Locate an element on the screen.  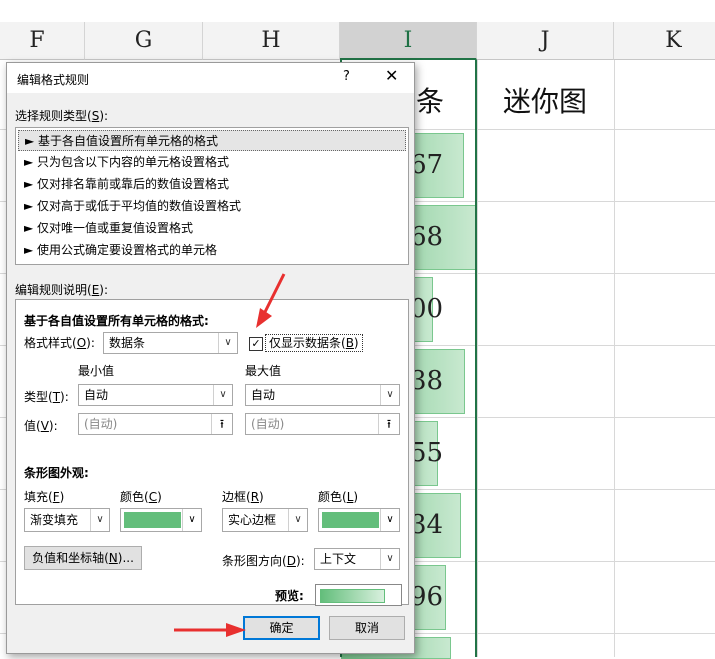
annotation-arrow-checkbox is located at coordinates (271, 300).